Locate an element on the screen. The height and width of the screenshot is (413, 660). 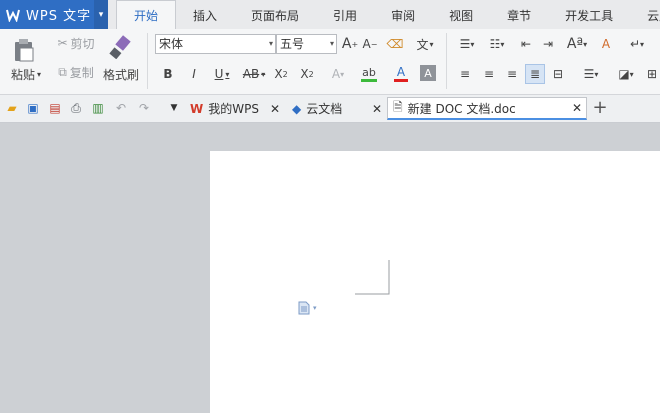
doc-tab-label: 我的WPS is located at coordinates (233, 109).